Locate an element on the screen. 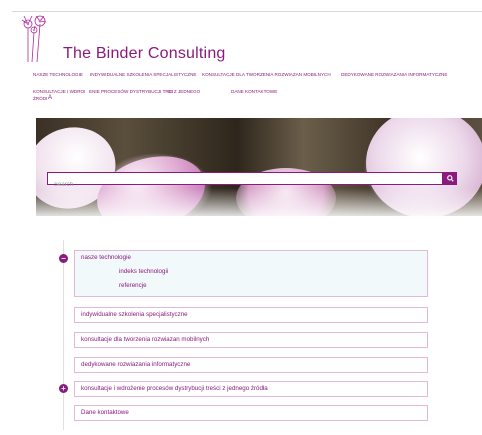 The width and height of the screenshot is (482, 435). tree-node-label: nasze technologie is located at coordinates (251, 258).